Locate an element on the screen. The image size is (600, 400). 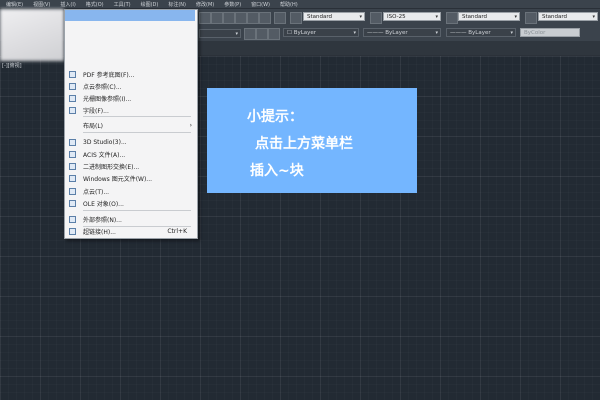
table-style-select: Standard ▾ is located at coordinates (489, 16).